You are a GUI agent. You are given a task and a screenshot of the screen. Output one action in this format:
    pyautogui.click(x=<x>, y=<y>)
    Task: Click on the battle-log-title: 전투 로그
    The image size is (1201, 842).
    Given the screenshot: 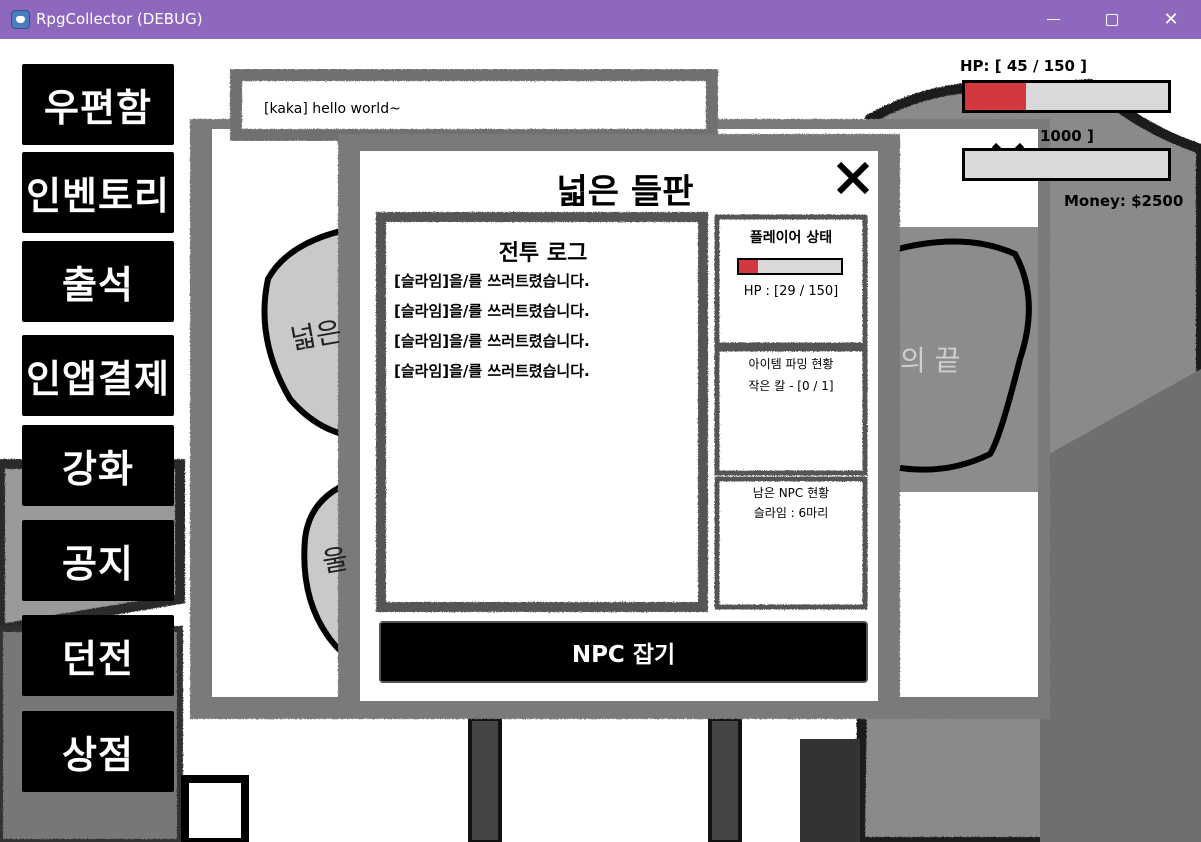 What is the action you would take?
    pyautogui.click(x=543, y=253)
    